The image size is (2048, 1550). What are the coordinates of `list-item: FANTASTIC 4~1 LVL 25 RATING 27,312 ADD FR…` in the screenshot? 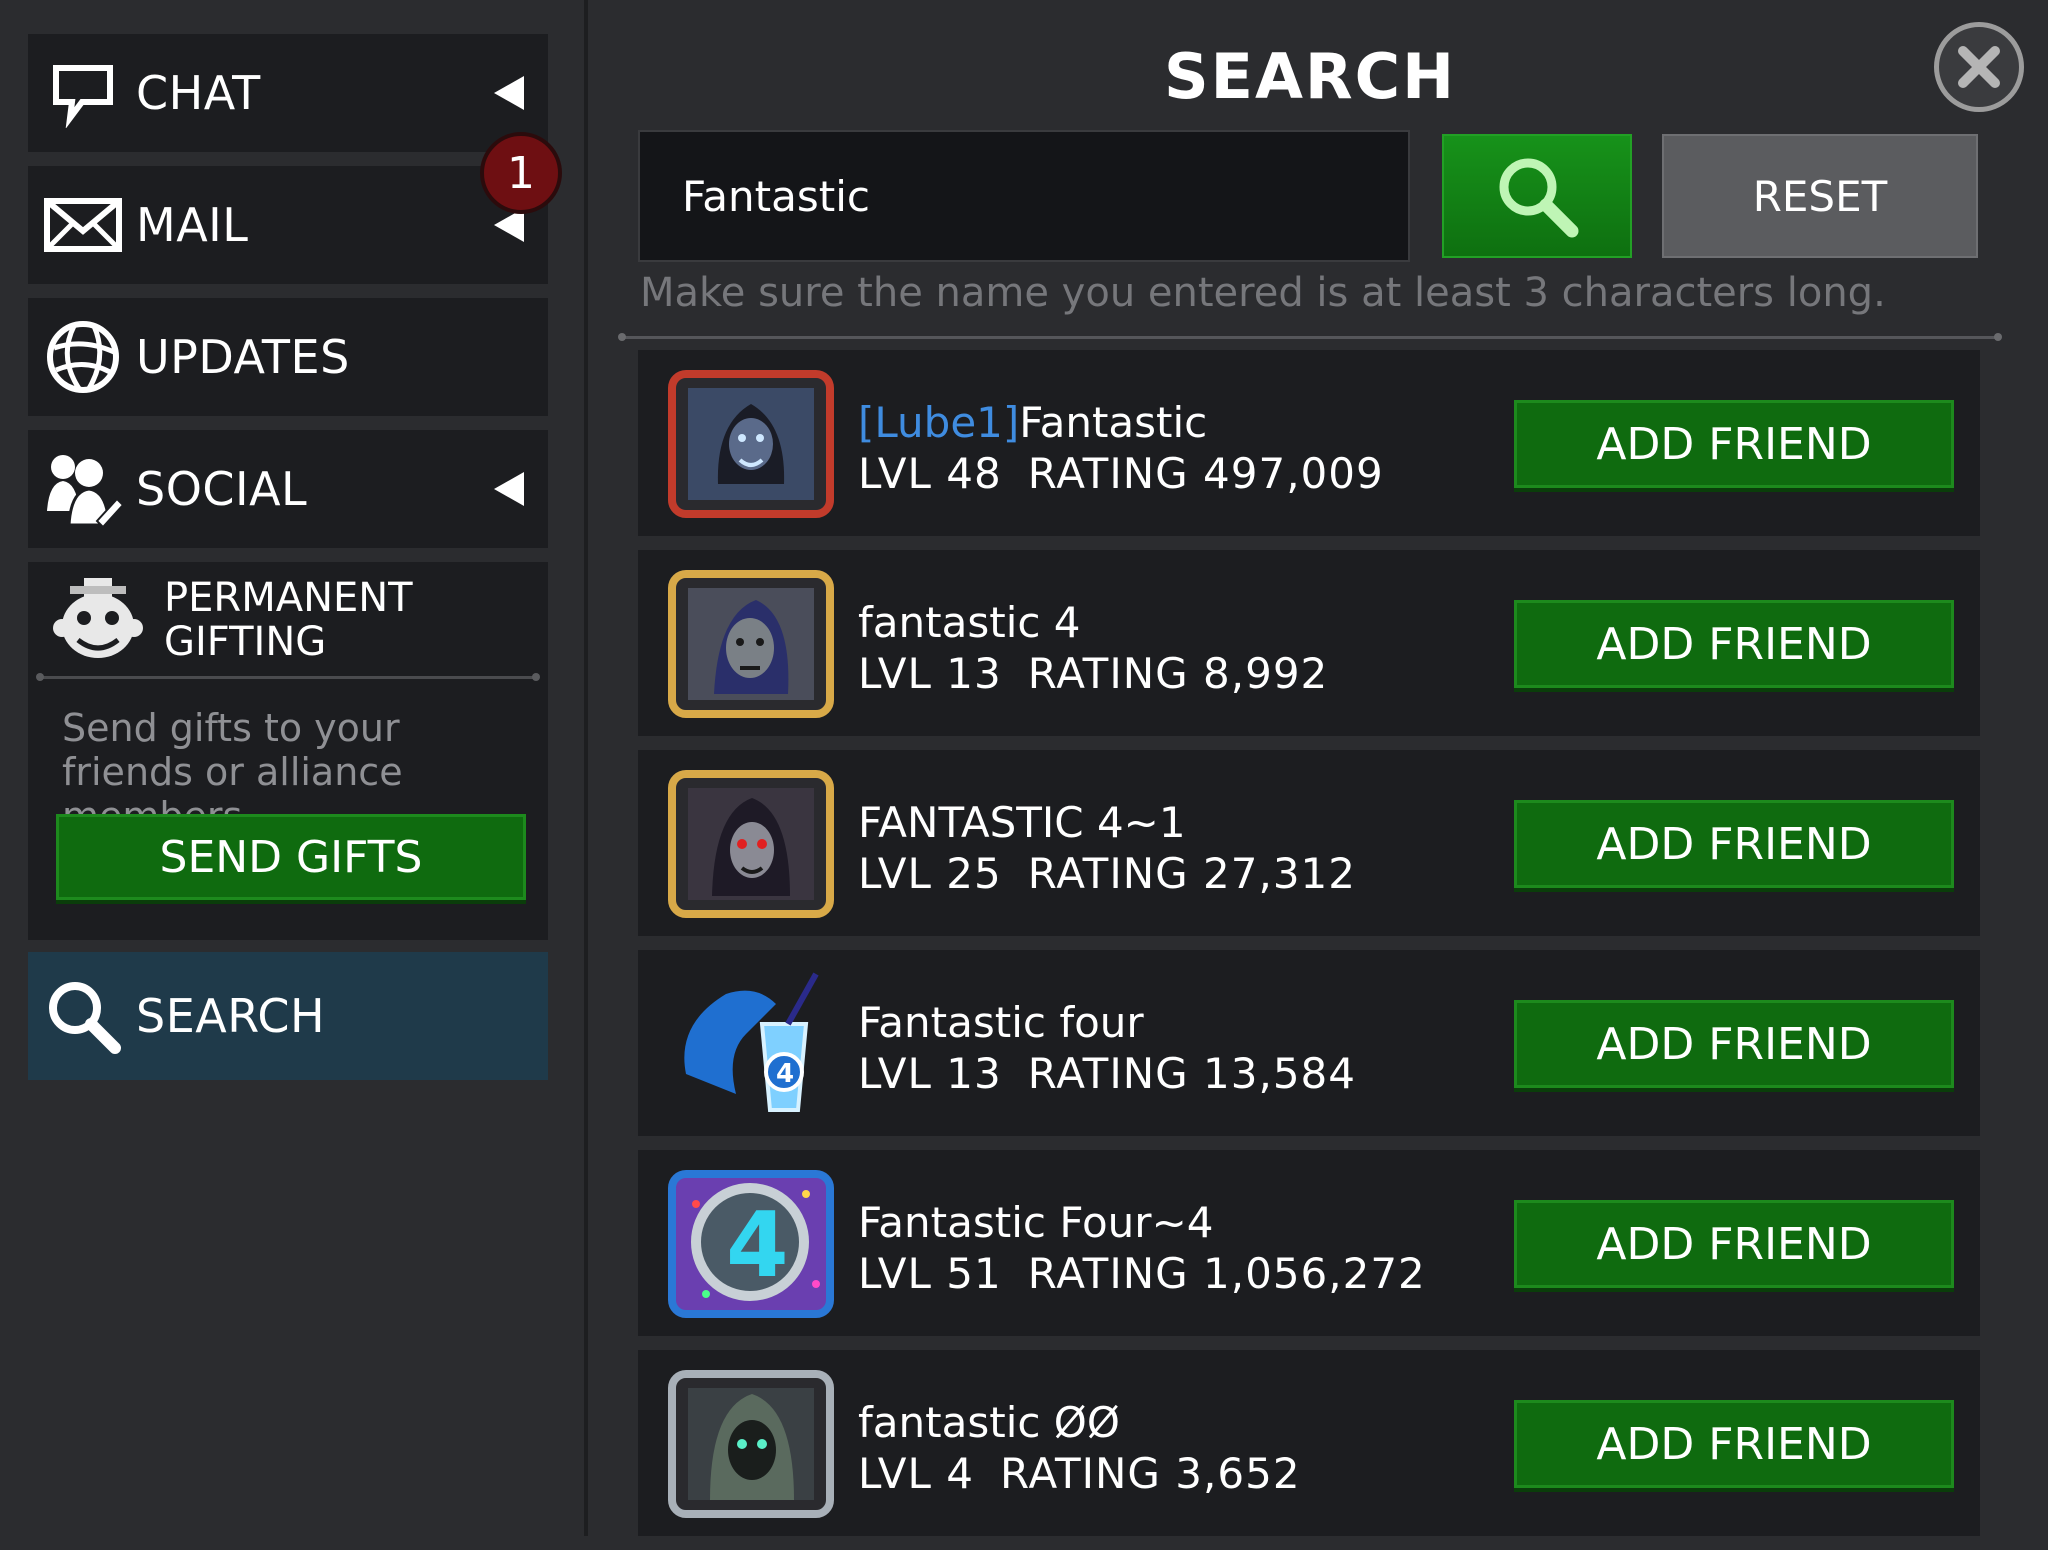 It's located at (1309, 843).